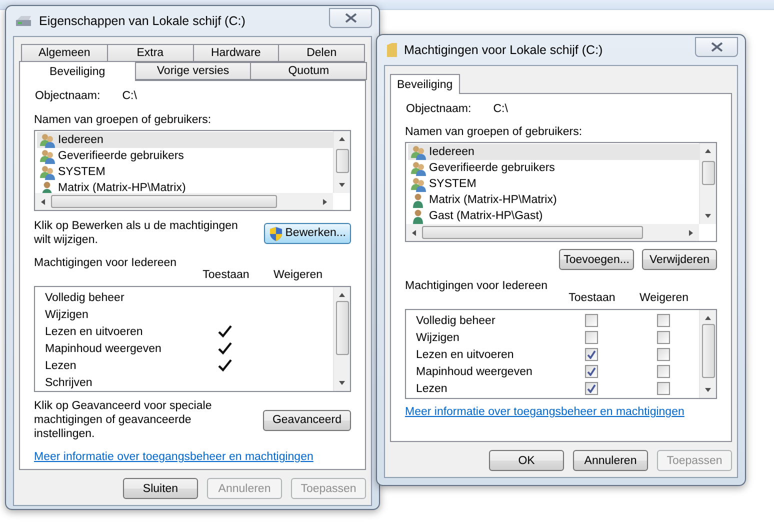 The height and width of the screenshot is (529, 774). I want to click on folder-icon, so click(392, 50).